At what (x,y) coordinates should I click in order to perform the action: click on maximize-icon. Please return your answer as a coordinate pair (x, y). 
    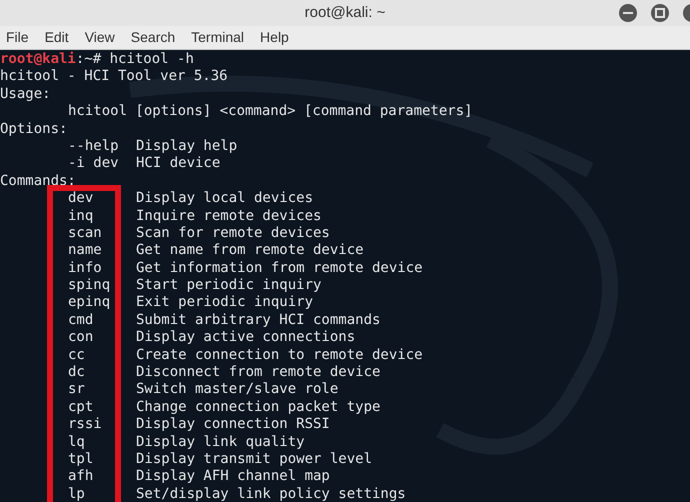
    Looking at the image, I should click on (660, 13).